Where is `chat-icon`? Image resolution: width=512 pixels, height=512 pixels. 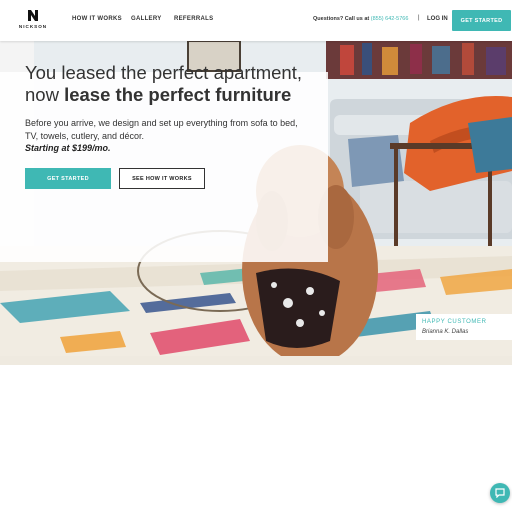
chat-icon is located at coordinates (500, 493).